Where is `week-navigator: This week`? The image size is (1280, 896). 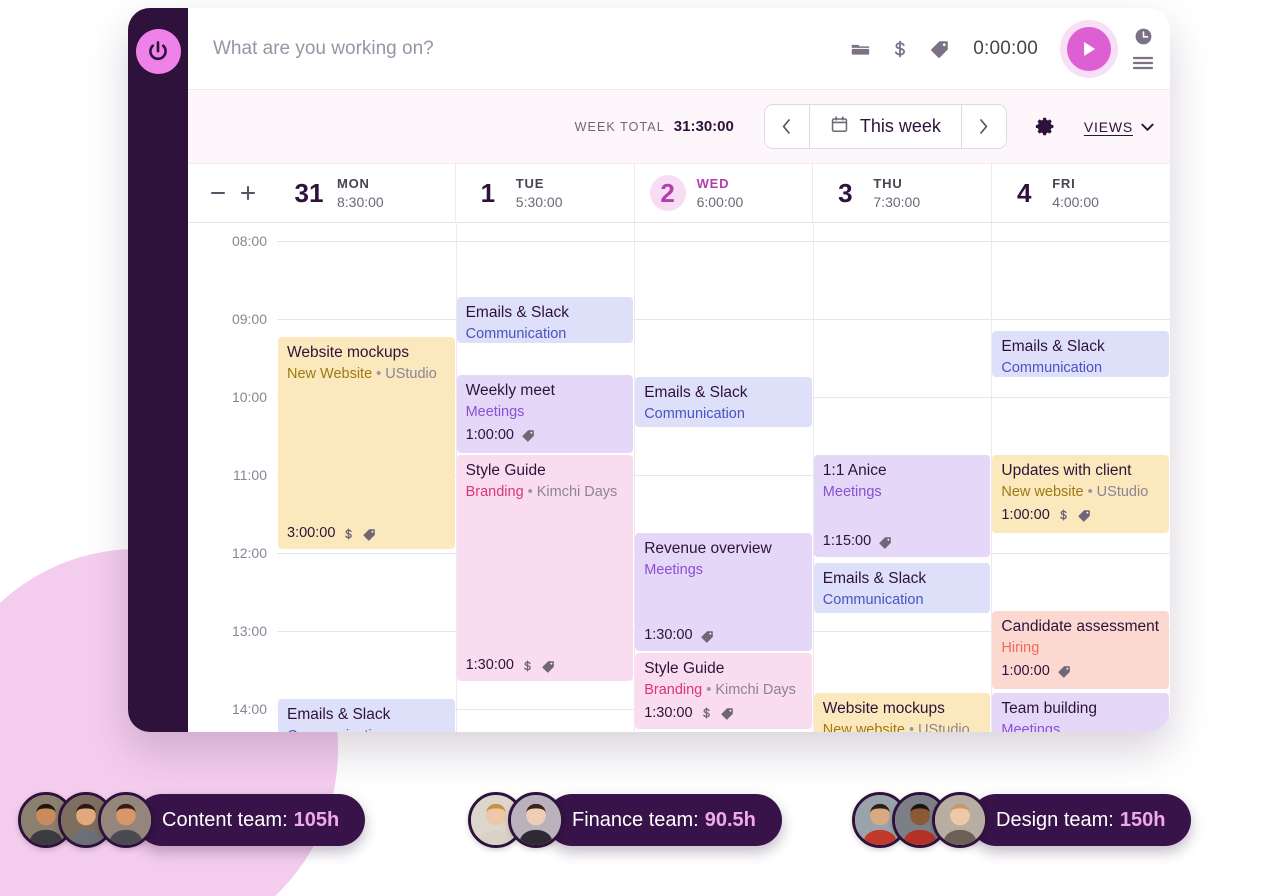
week-navigator: This week is located at coordinates (885, 126).